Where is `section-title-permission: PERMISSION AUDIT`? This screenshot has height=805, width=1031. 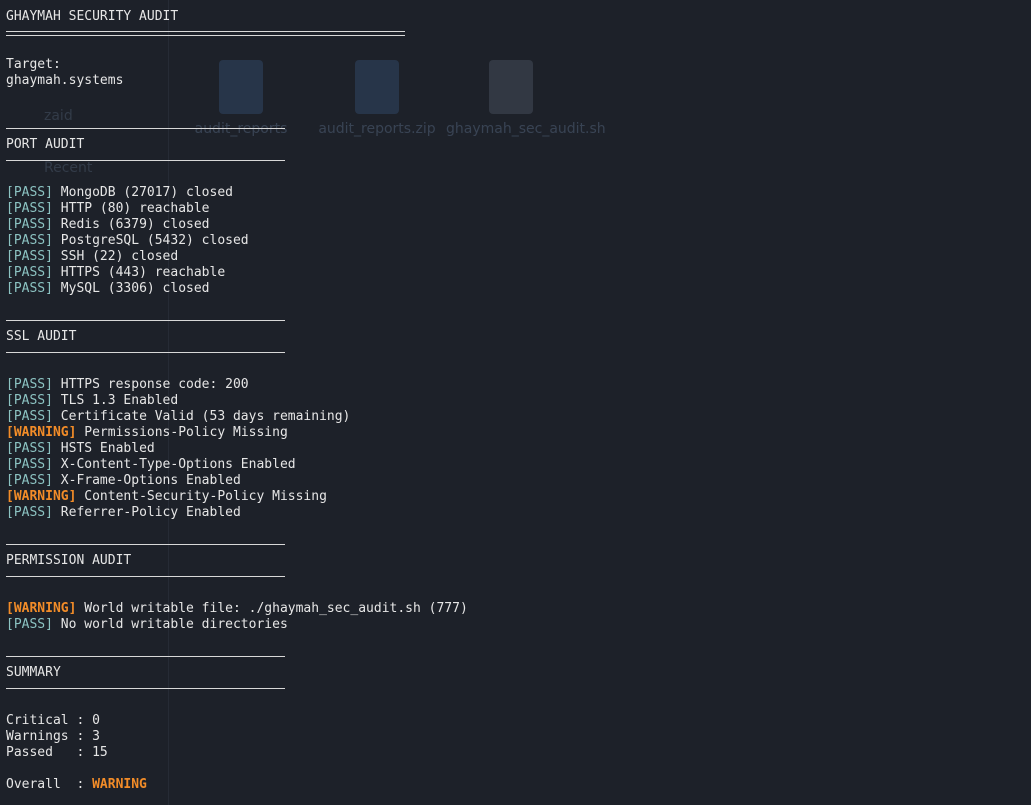
section-title-permission: PERMISSION AUDIT is located at coordinates (69, 560).